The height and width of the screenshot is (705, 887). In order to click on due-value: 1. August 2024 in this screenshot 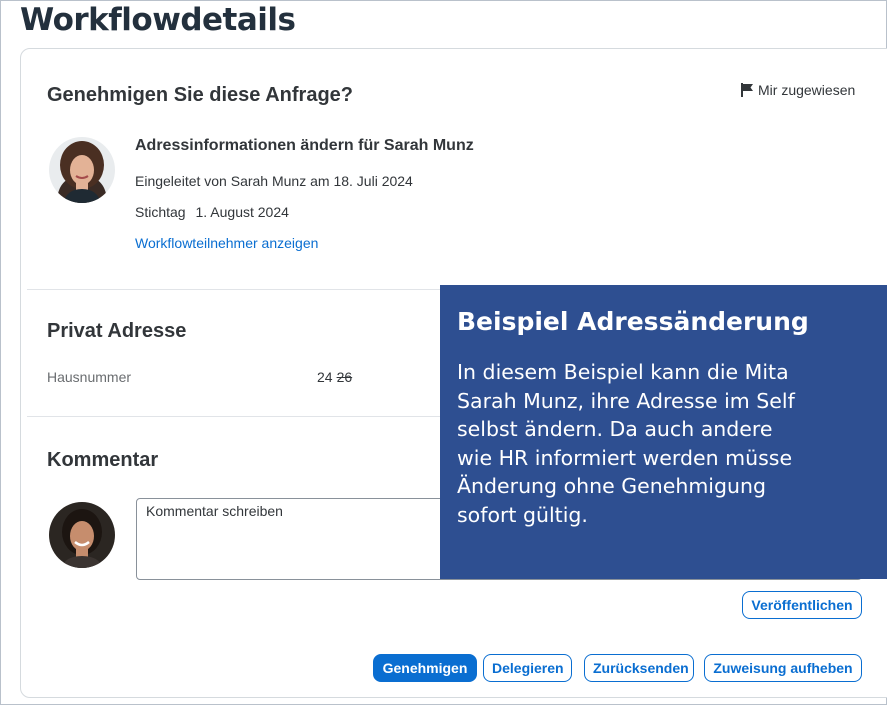, I will do `click(242, 212)`.